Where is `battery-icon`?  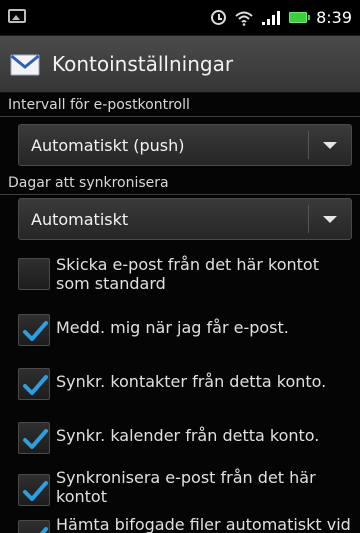
battery-icon is located at coordinates (300, 17).